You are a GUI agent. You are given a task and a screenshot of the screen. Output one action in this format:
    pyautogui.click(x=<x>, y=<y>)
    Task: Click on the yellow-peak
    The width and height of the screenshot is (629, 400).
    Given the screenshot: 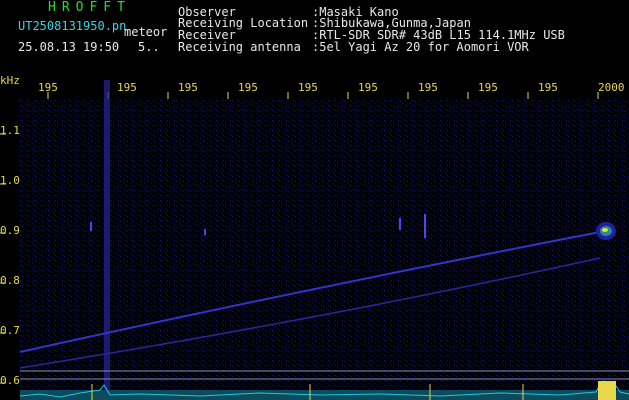 What is the action you would take?
    pyautogui.click(x=607, y=390)
    